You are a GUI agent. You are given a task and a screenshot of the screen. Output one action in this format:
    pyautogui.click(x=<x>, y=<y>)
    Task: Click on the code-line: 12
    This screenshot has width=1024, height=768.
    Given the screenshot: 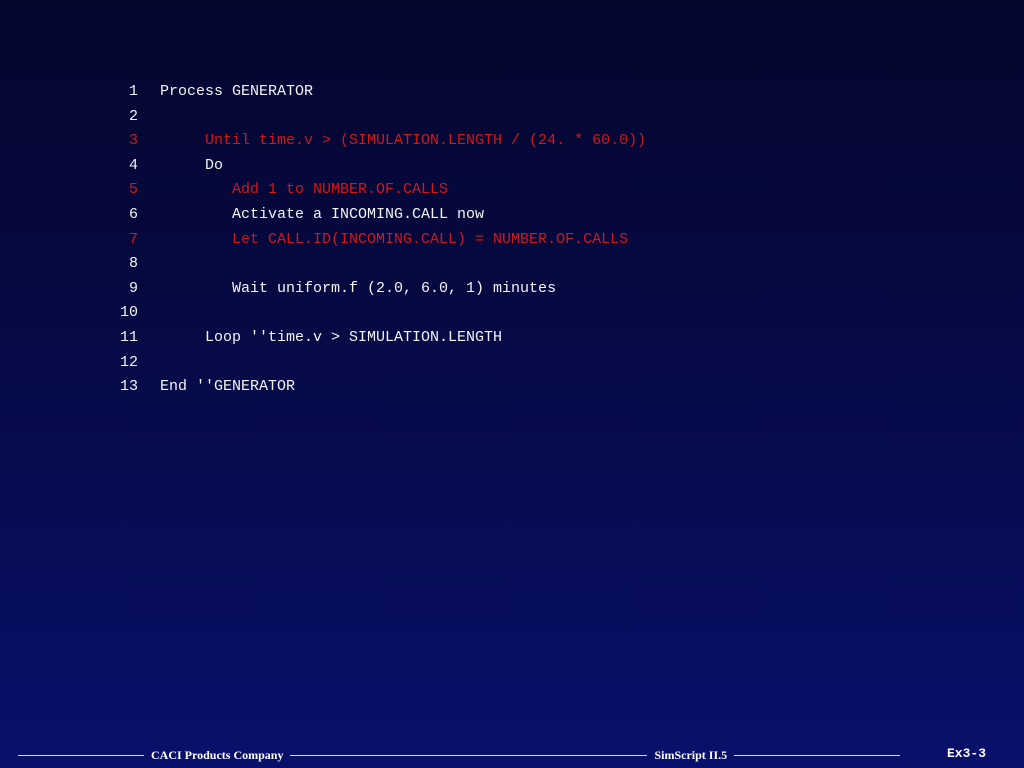 What is the action you would take?
    pyautogui.click(x=464, y=363)
    